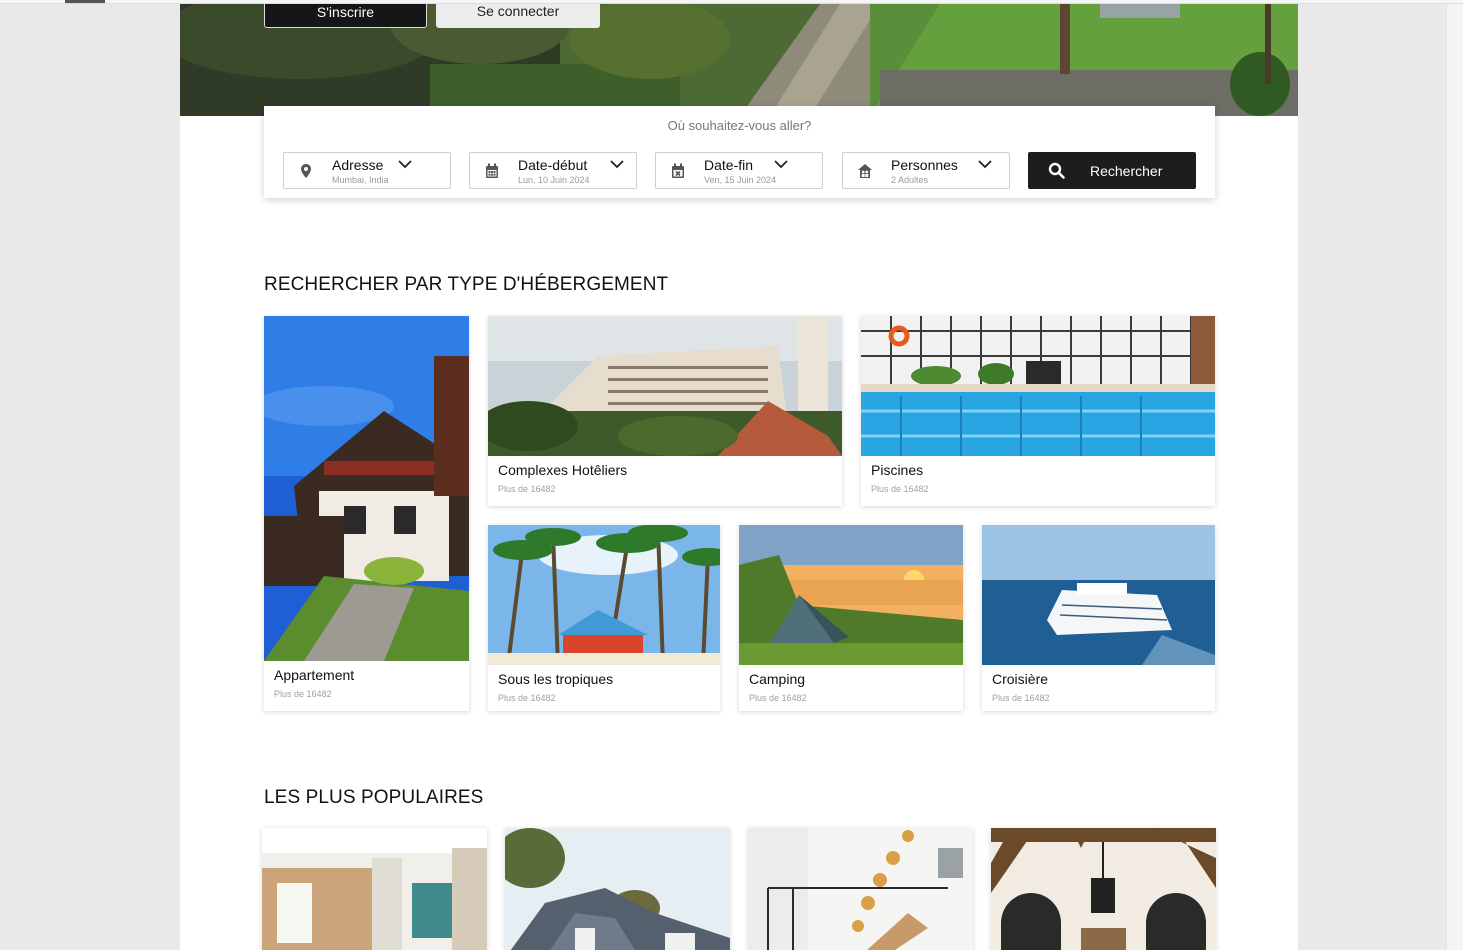 The width and height of the screenshot is (1463, 950). Describe the element at coordinates (729, 165) in the screenshot. I see `end-date-label: Date-fin` at that location.